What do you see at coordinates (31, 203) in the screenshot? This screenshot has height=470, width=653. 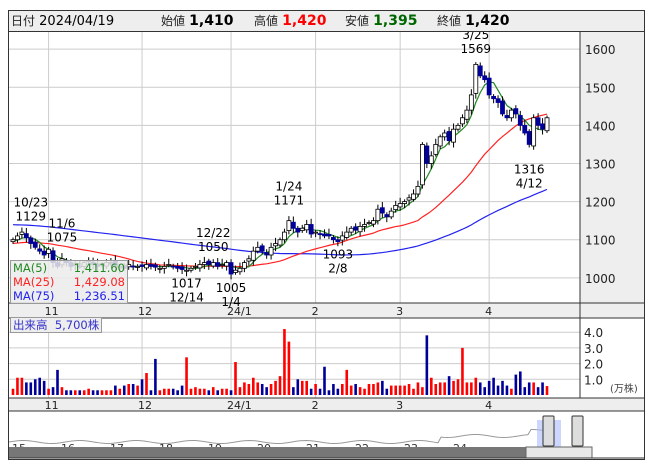 I see `annotation-date: 10/23` at bounding box center [31, 203].